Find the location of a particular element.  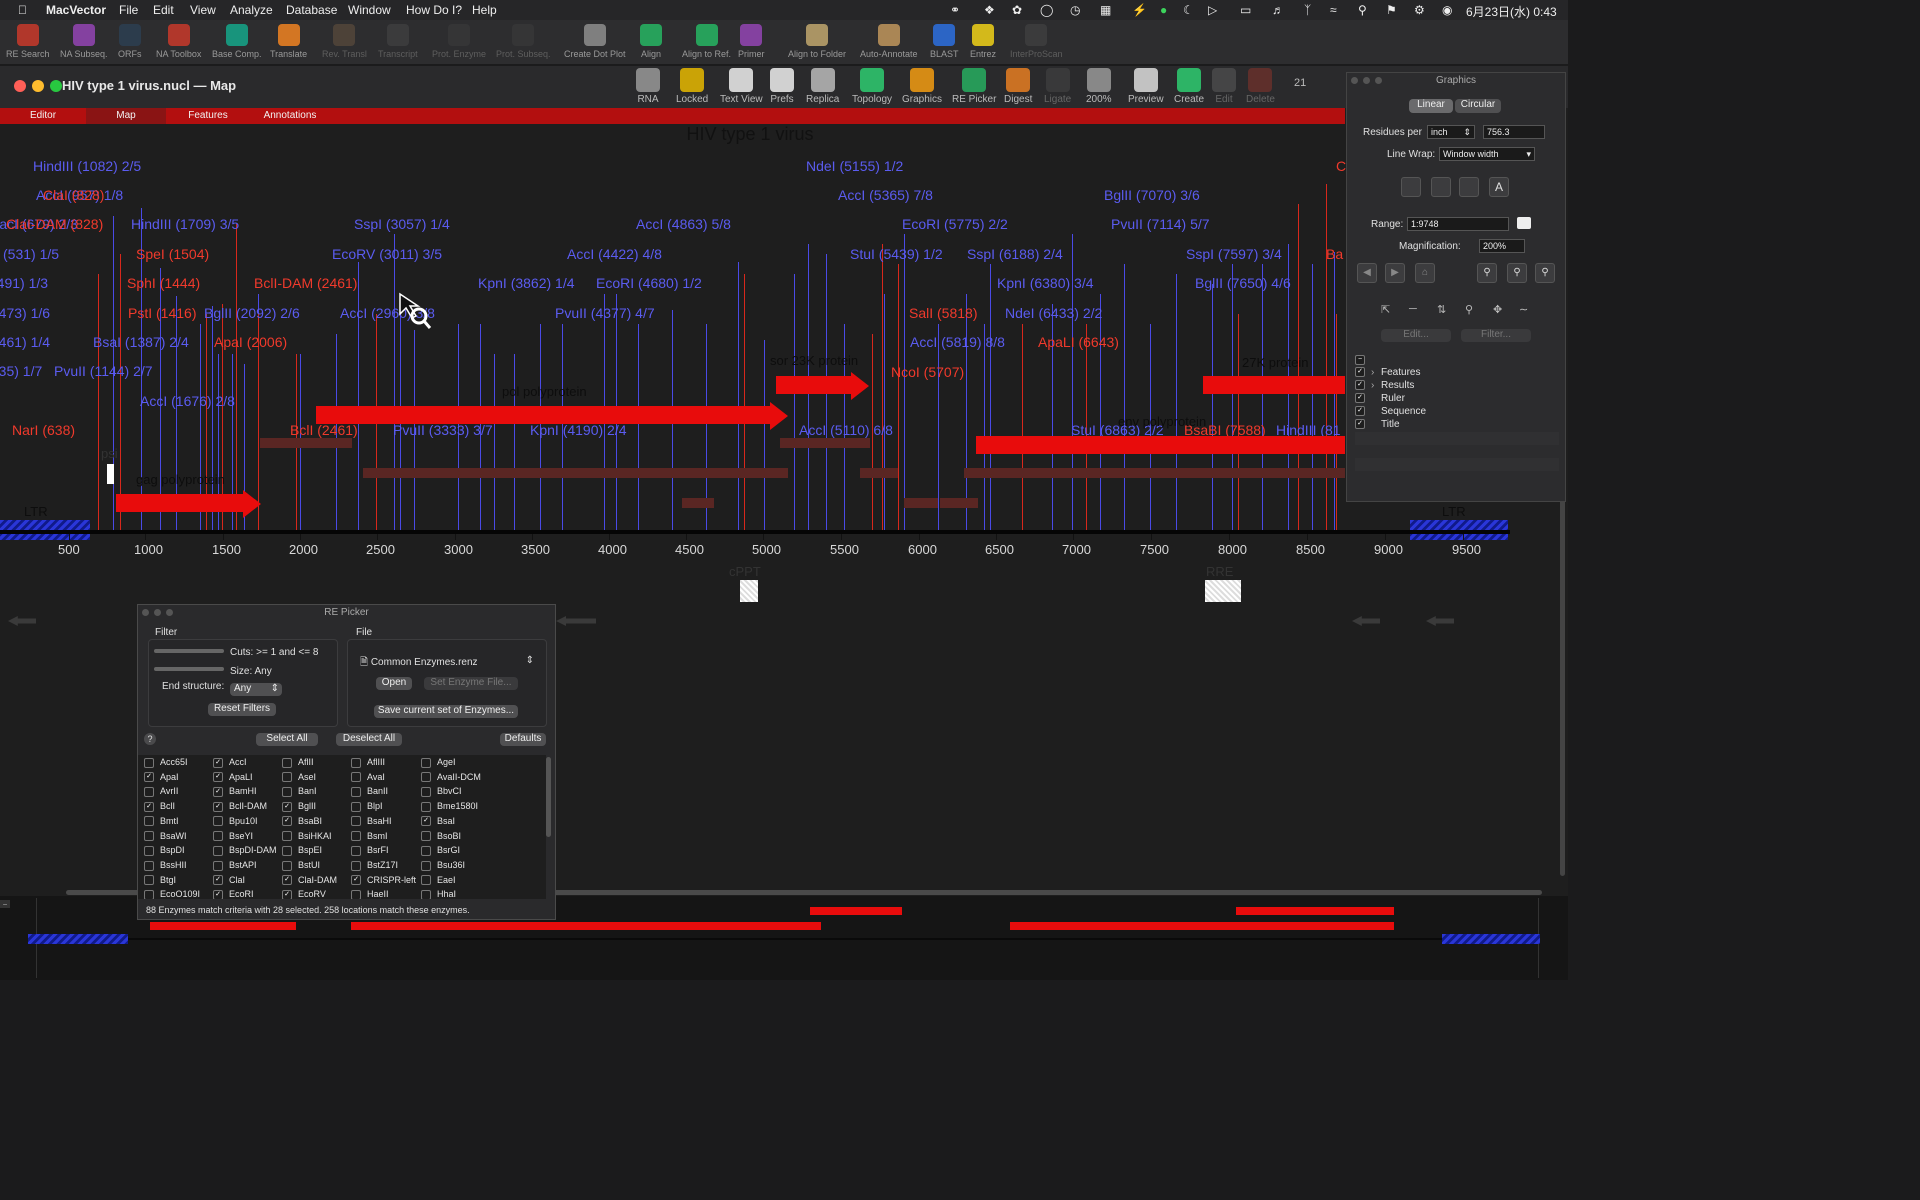

enzyme-item: BsaHI is located at coordinates (371, 821).